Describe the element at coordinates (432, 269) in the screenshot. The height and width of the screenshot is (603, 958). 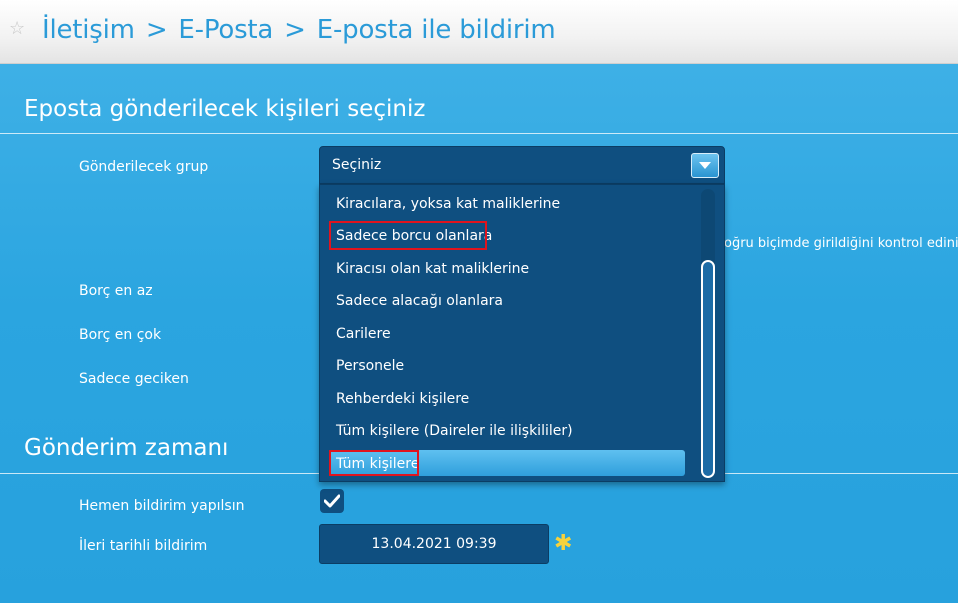
I see `option-kiracisi-olan: Kiracısı olan kat maliklerine` at that location.